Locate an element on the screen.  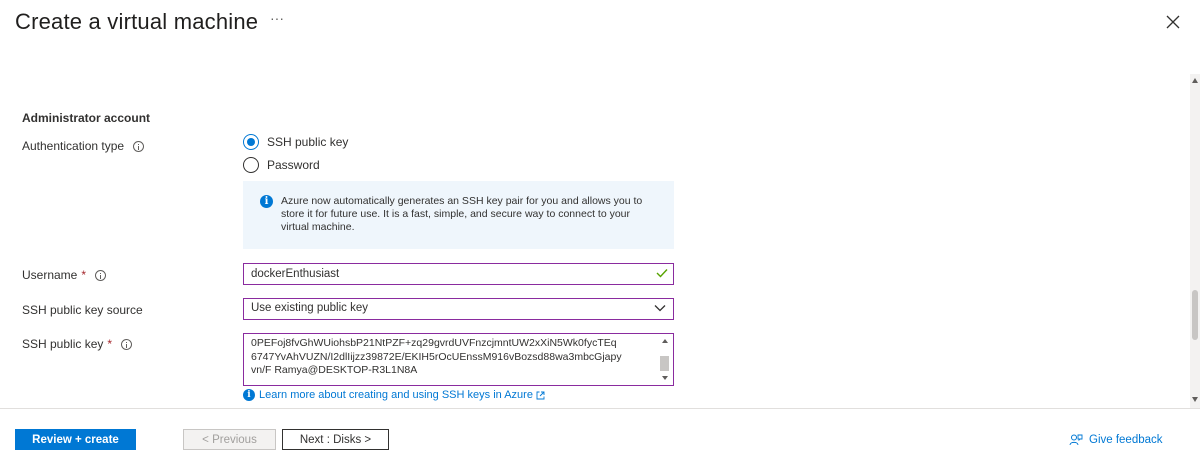
more-options-button: ··· is located at coordinates (277, 18).